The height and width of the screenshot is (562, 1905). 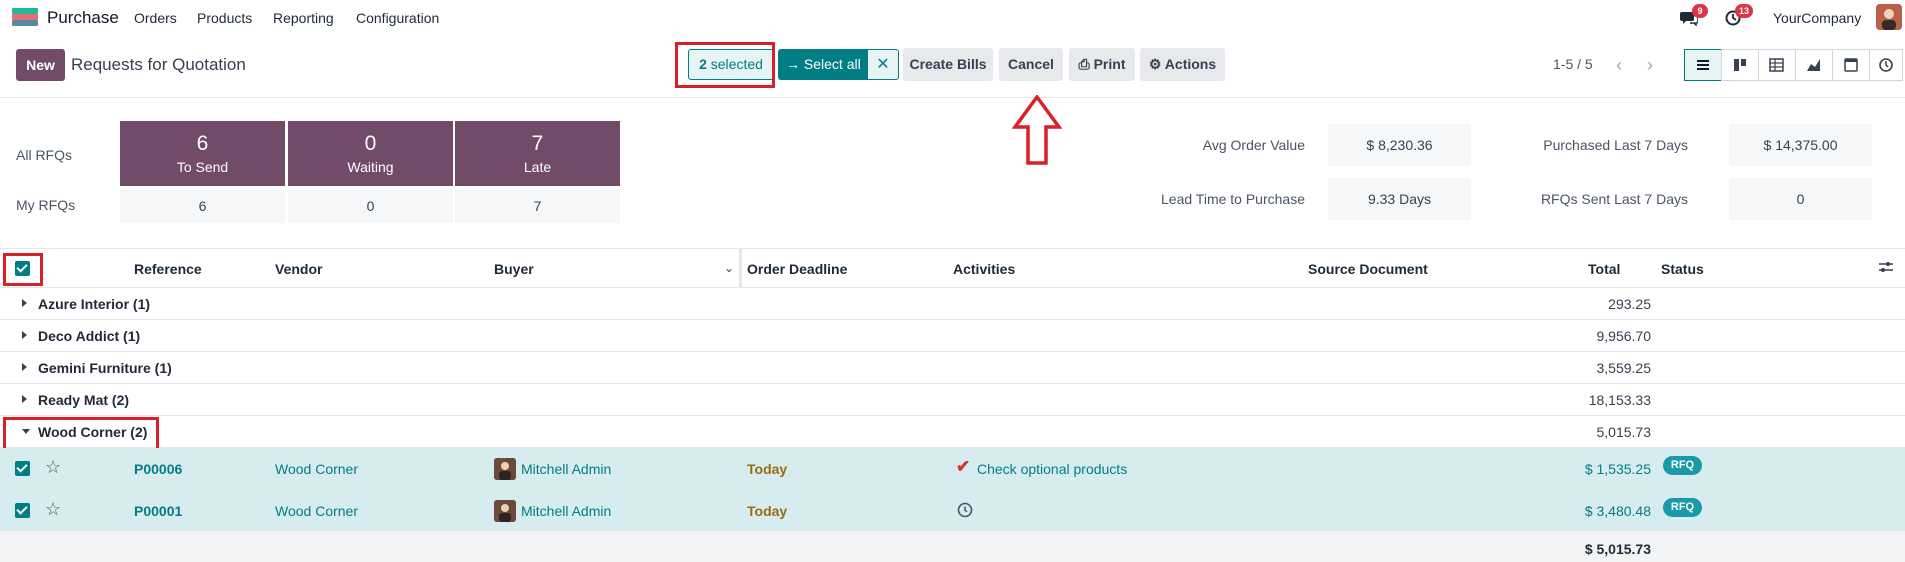 I want to click on all-rfqs-label: All RFQs, so click(x=44, y=155).